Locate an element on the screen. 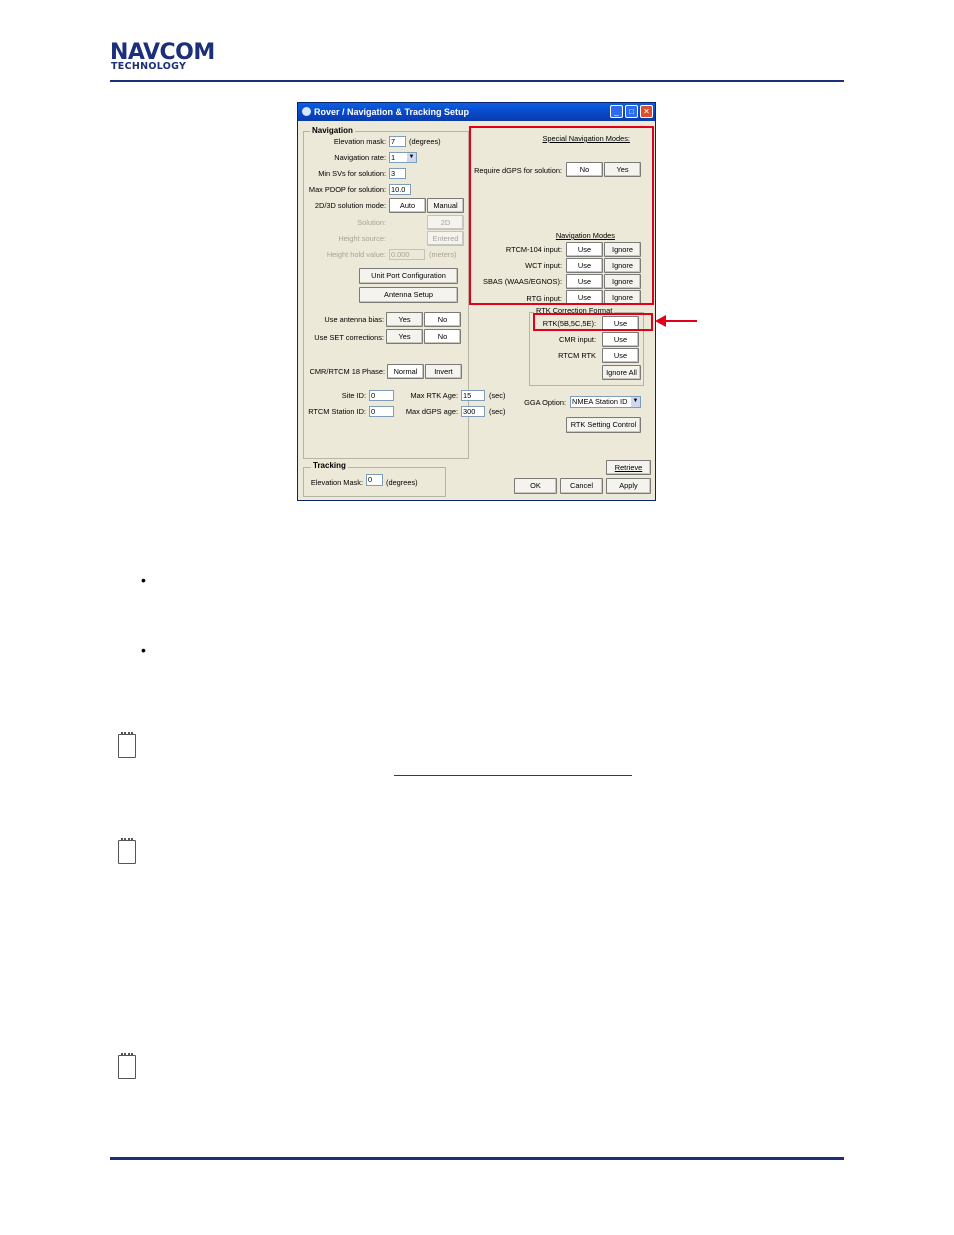 The width and height of the screenshot is (954, 1235). antenna-setup-button: Antenna Setup is located at coordinates (408, 295).